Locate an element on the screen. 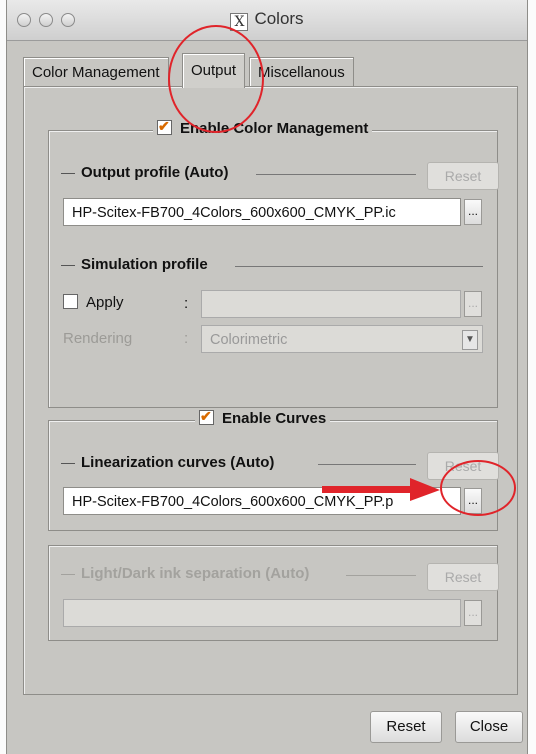 The image size is (536, 754). enable-color-management-check-icon is located at coordinates (164, 126).